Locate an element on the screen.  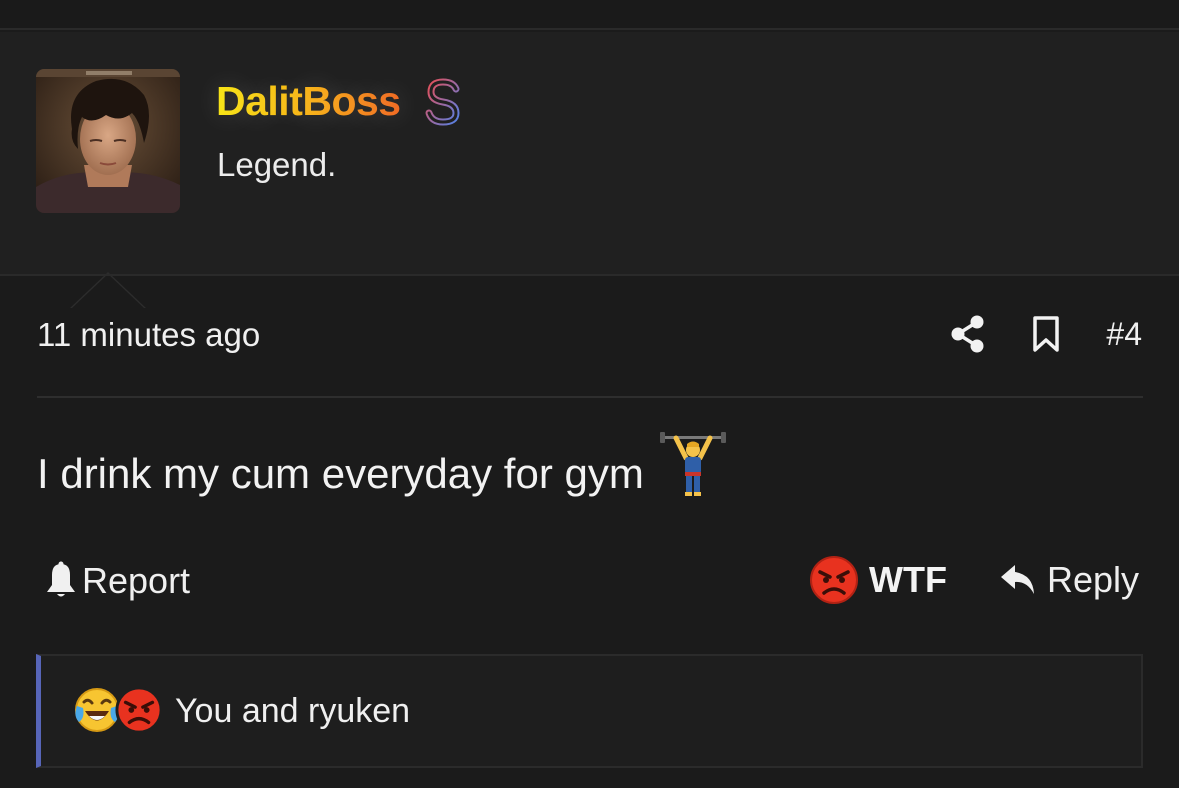
post-number: #4 is located at coordinates (1124, 334).